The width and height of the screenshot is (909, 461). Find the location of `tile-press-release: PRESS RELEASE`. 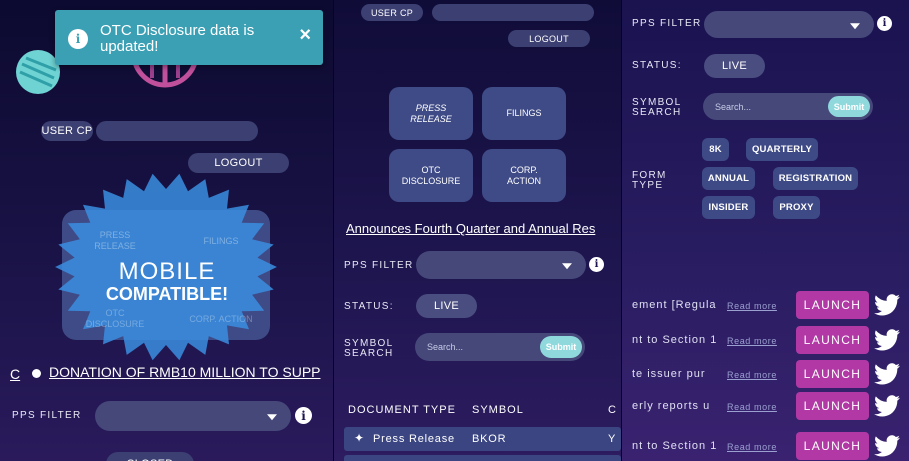

tile-press-release: PRESS RELEASE is located at coordinates (431, 113).